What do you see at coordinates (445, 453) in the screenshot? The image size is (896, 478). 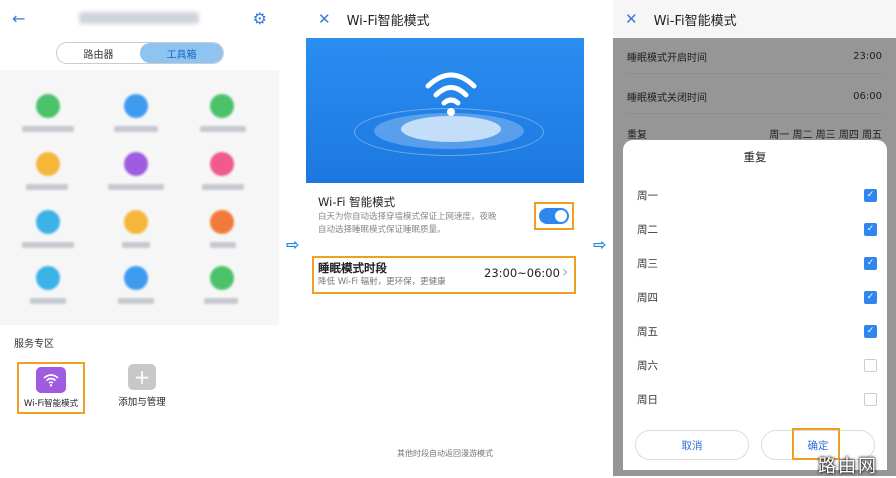 I see `footnote: 其他时段自动返回漫游模式` at bounding box center [445, 453].